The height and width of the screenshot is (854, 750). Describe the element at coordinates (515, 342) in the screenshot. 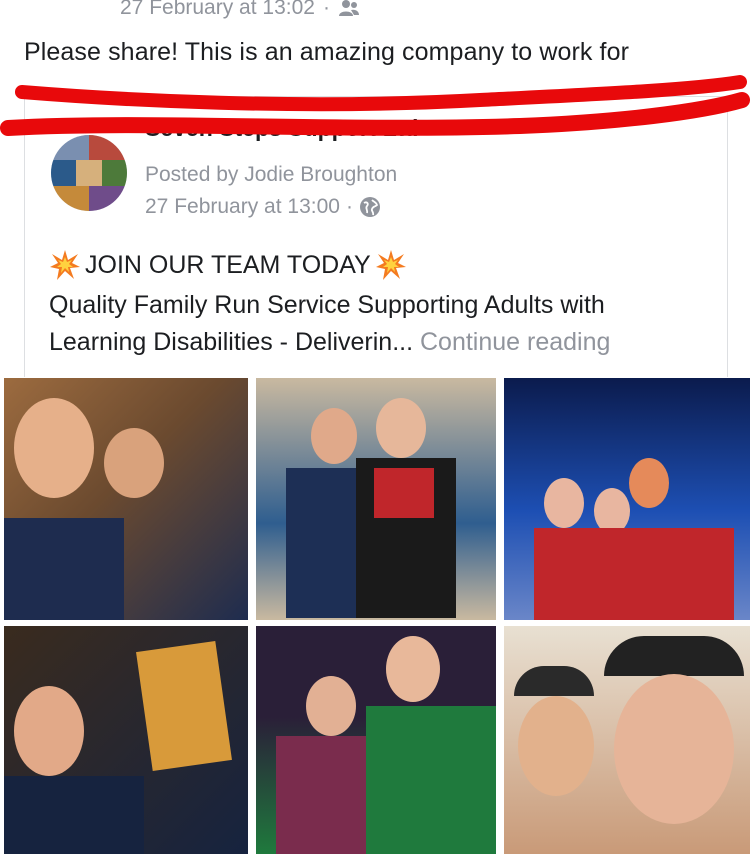

I see `continue-reading-link: Continue reading` at that location.